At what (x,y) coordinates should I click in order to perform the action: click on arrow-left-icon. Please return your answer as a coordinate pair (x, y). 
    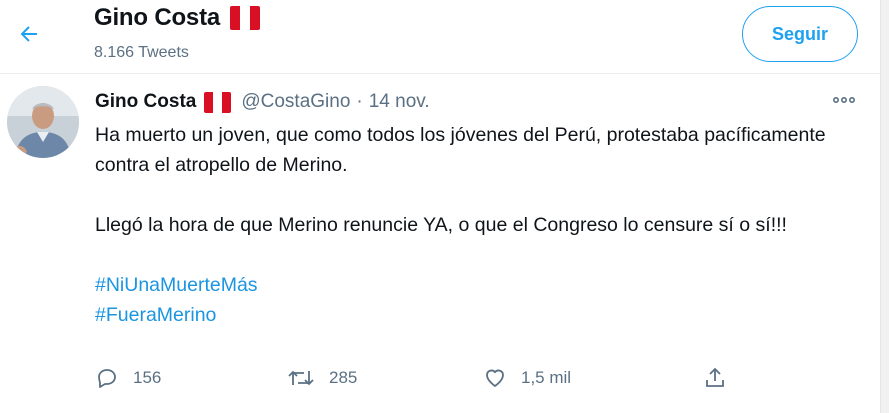
    Looking at the image, I should click on (28, 34).